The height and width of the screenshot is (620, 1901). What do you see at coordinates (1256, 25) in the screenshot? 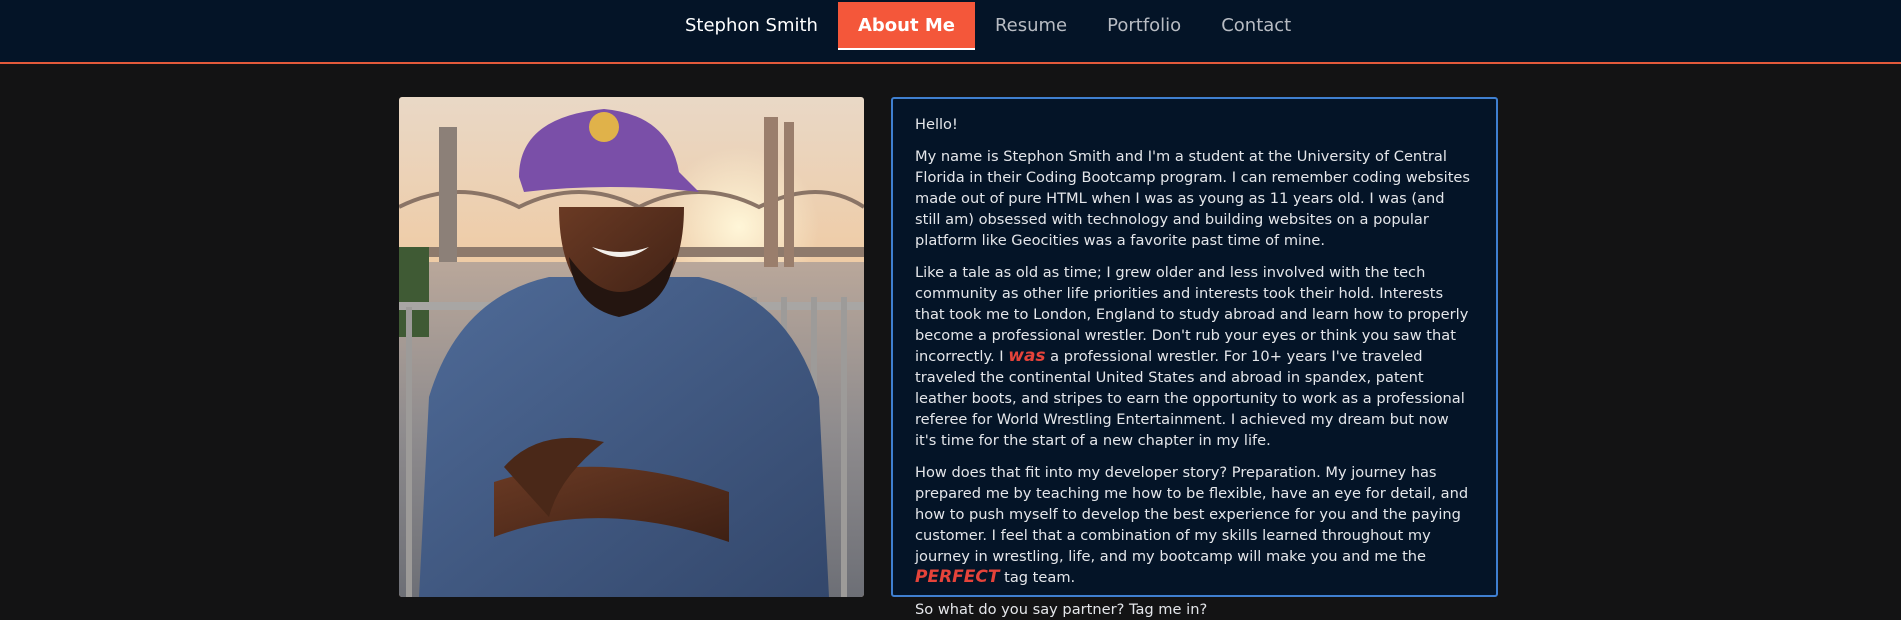
I see `nav-link-contact: Contact` at bounding box center [1256, 25].